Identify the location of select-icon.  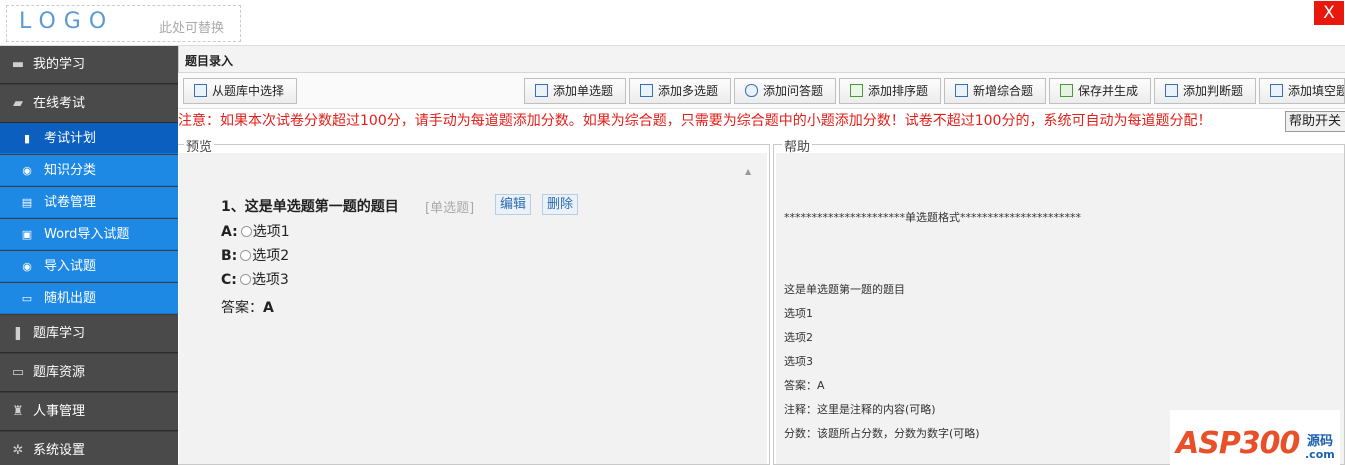
(200, 90).